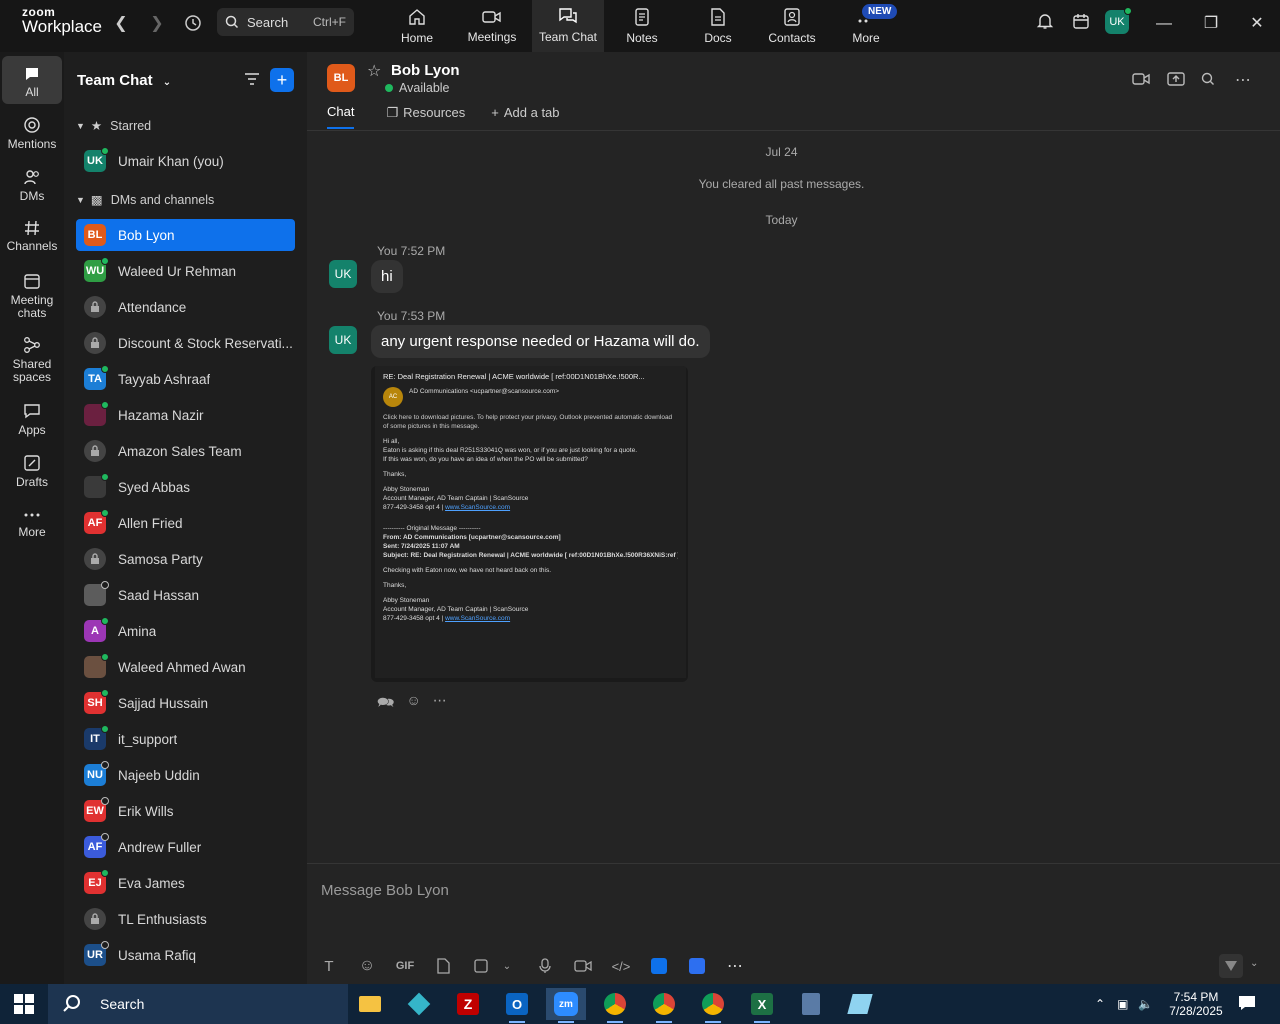 Image resolution: width=1280 pixels, height=1024 pixels. What do you see at coordinates (771, 890) in the screenshot?
I see `message-input` at bounding box center [771, 890].